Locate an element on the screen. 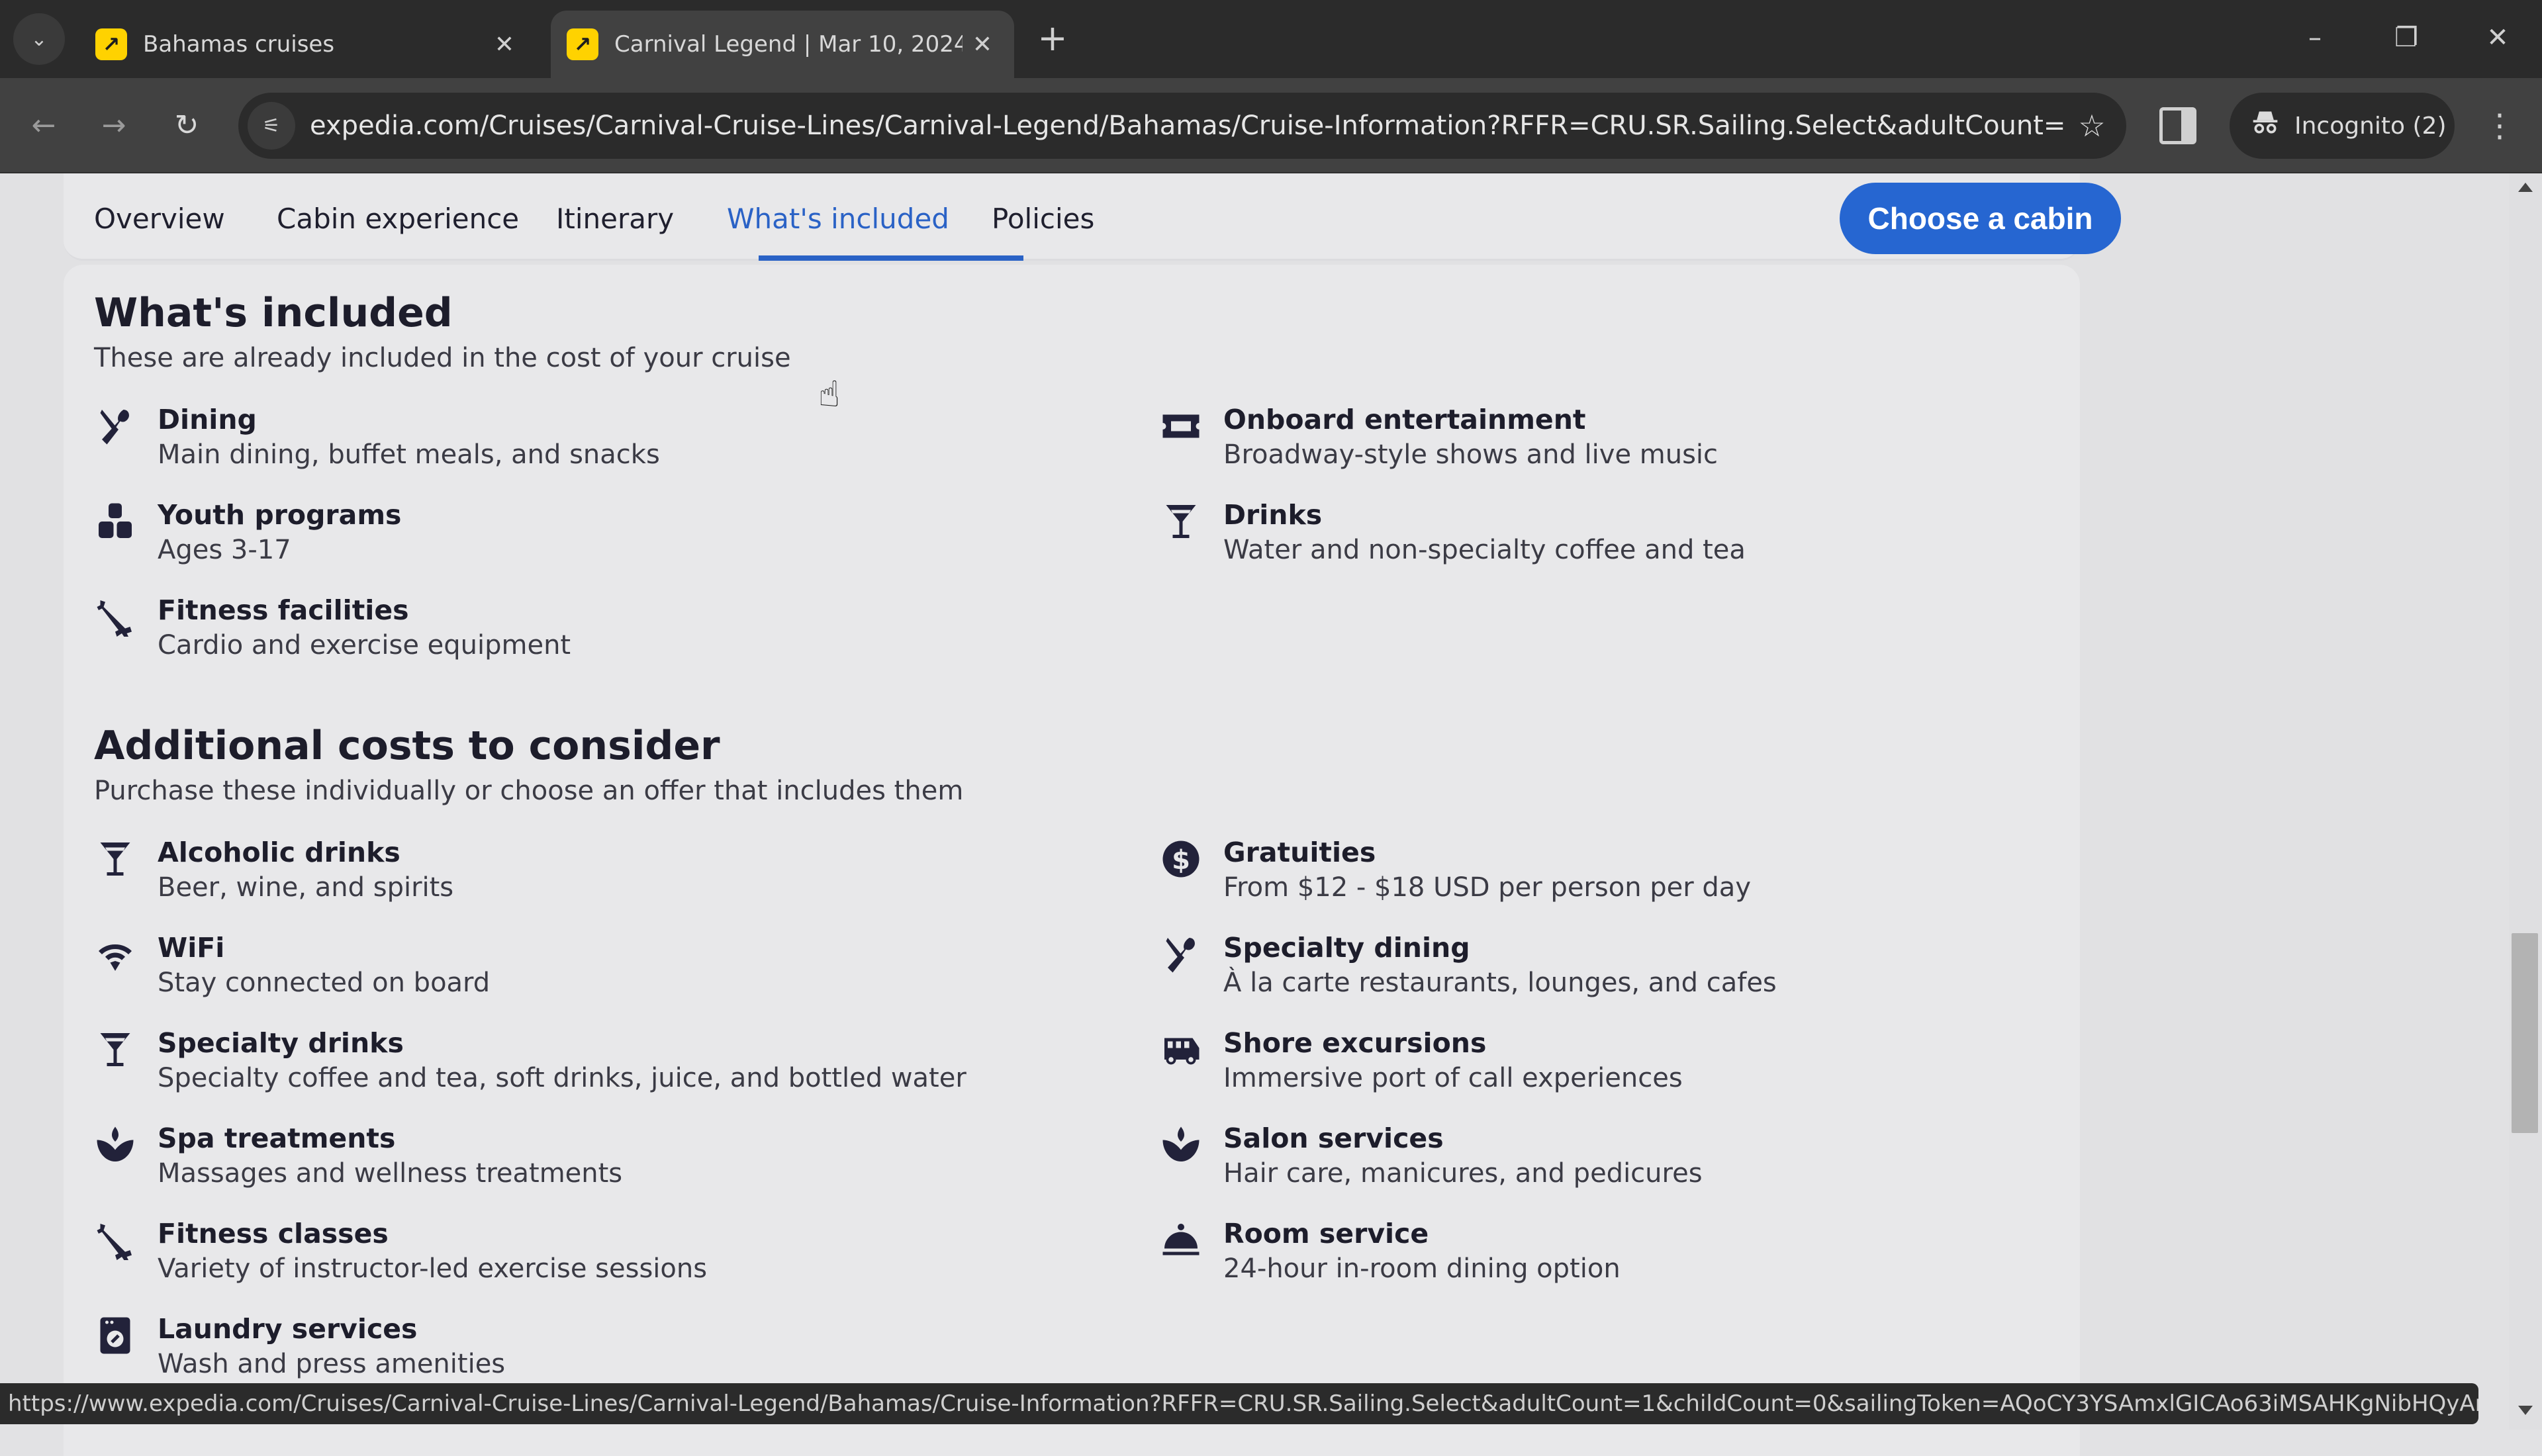 This screenshot has width=2542, height=1456. scrollbar-thumb is located at coordinates (2525, 1033).